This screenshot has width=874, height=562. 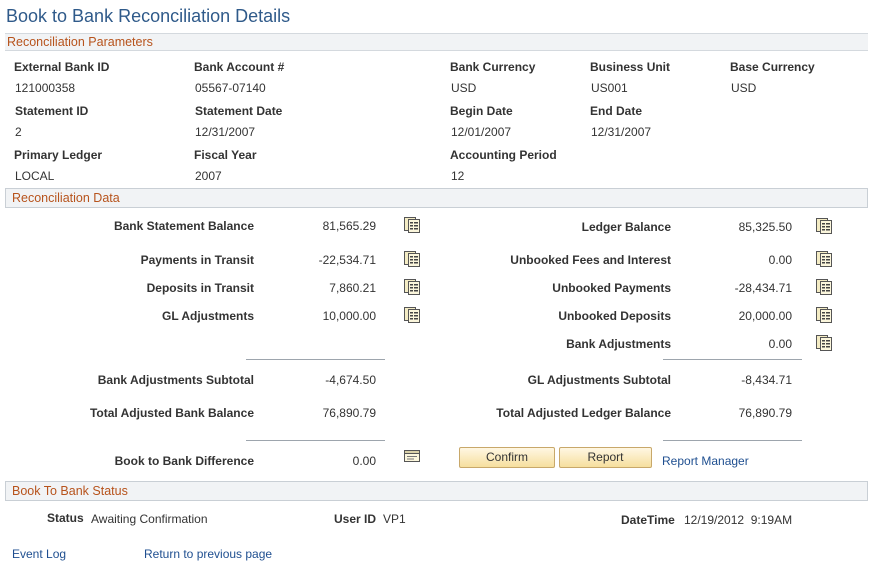 What do you see at coordinates (175, 380) in the screenshot?
I see `bank-adjustments-subtotal-label: Bank Adjustments Subtotal` at bounding box center [175, 380].